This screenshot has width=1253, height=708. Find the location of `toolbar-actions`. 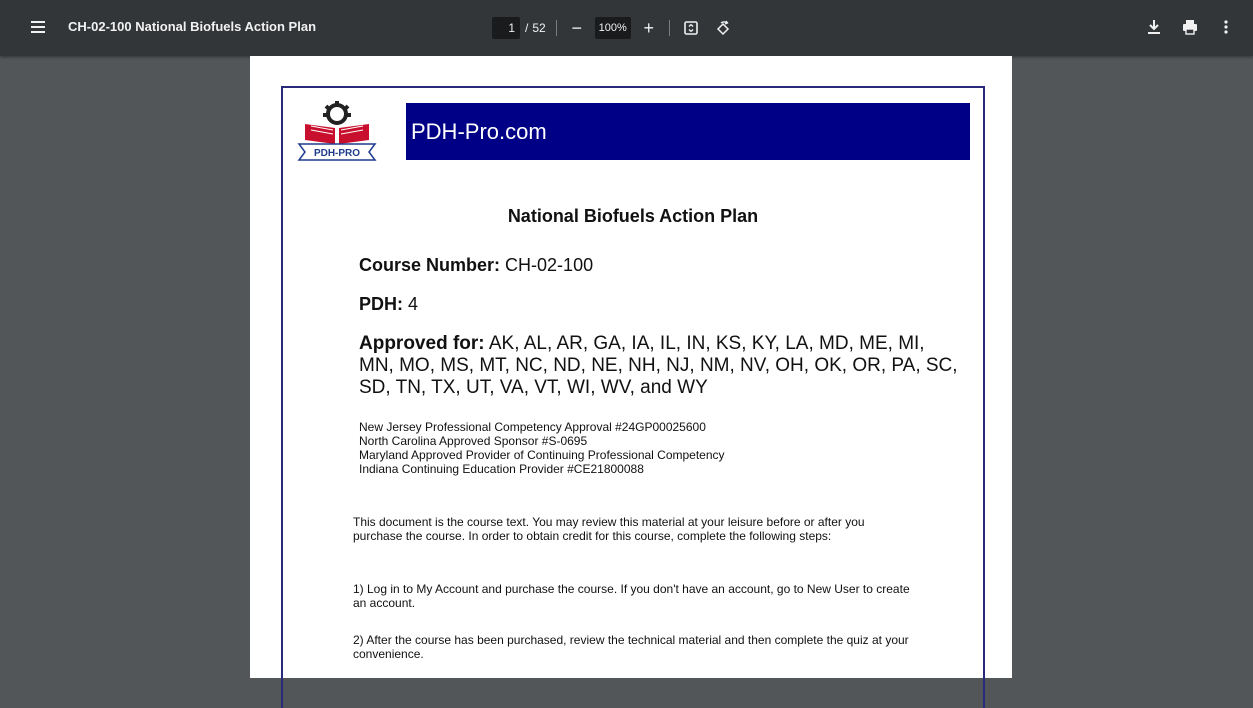

toolbar-actions is located at coordinates (1190, 27).